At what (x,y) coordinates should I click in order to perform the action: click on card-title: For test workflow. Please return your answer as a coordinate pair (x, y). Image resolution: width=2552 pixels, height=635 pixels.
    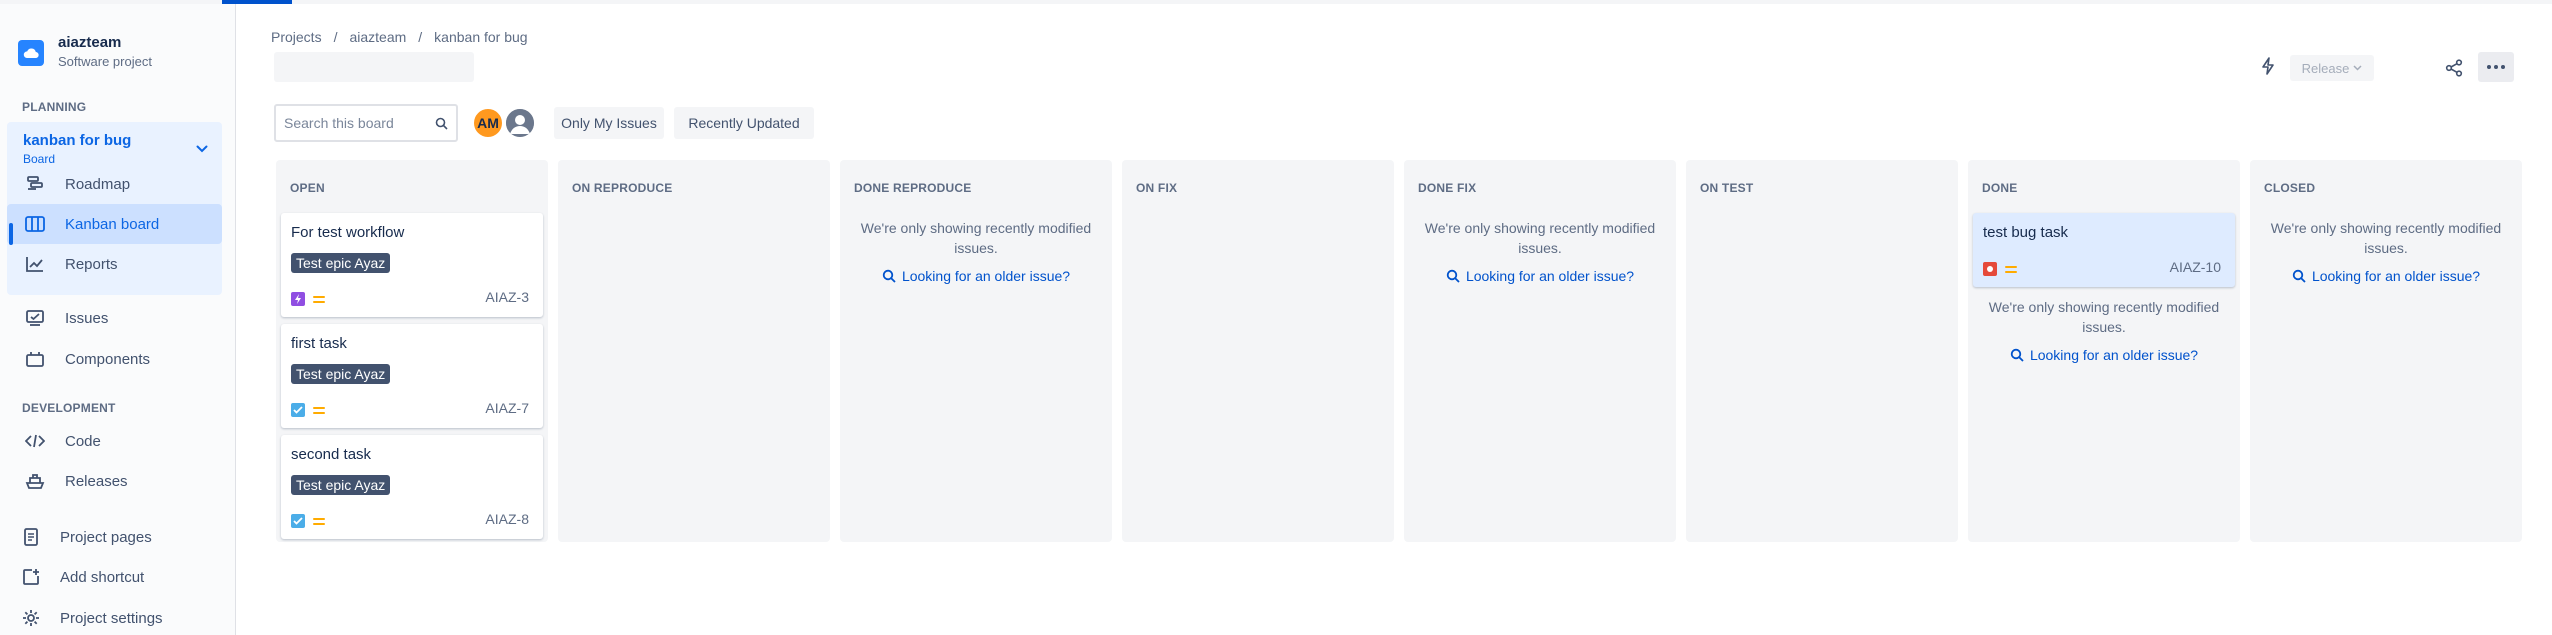
    Looking at the image, I should click on (348, 232).